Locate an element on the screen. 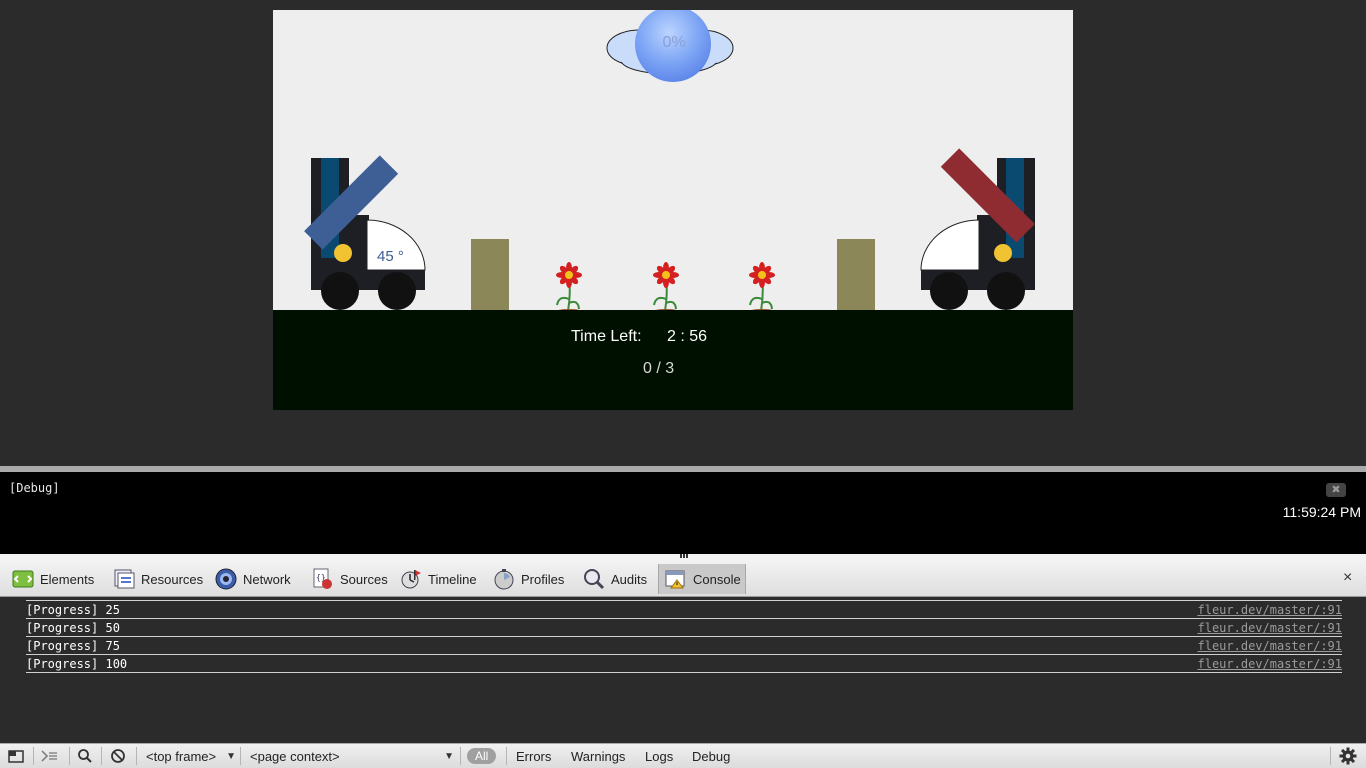 The width and height of the screenshot is (1366, 768). close-icon: ✖ is located at coordinates (1336, 490).